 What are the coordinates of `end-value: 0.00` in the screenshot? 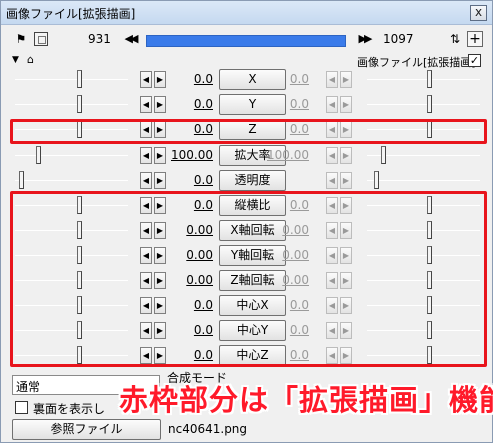 It's located at (295, 255).